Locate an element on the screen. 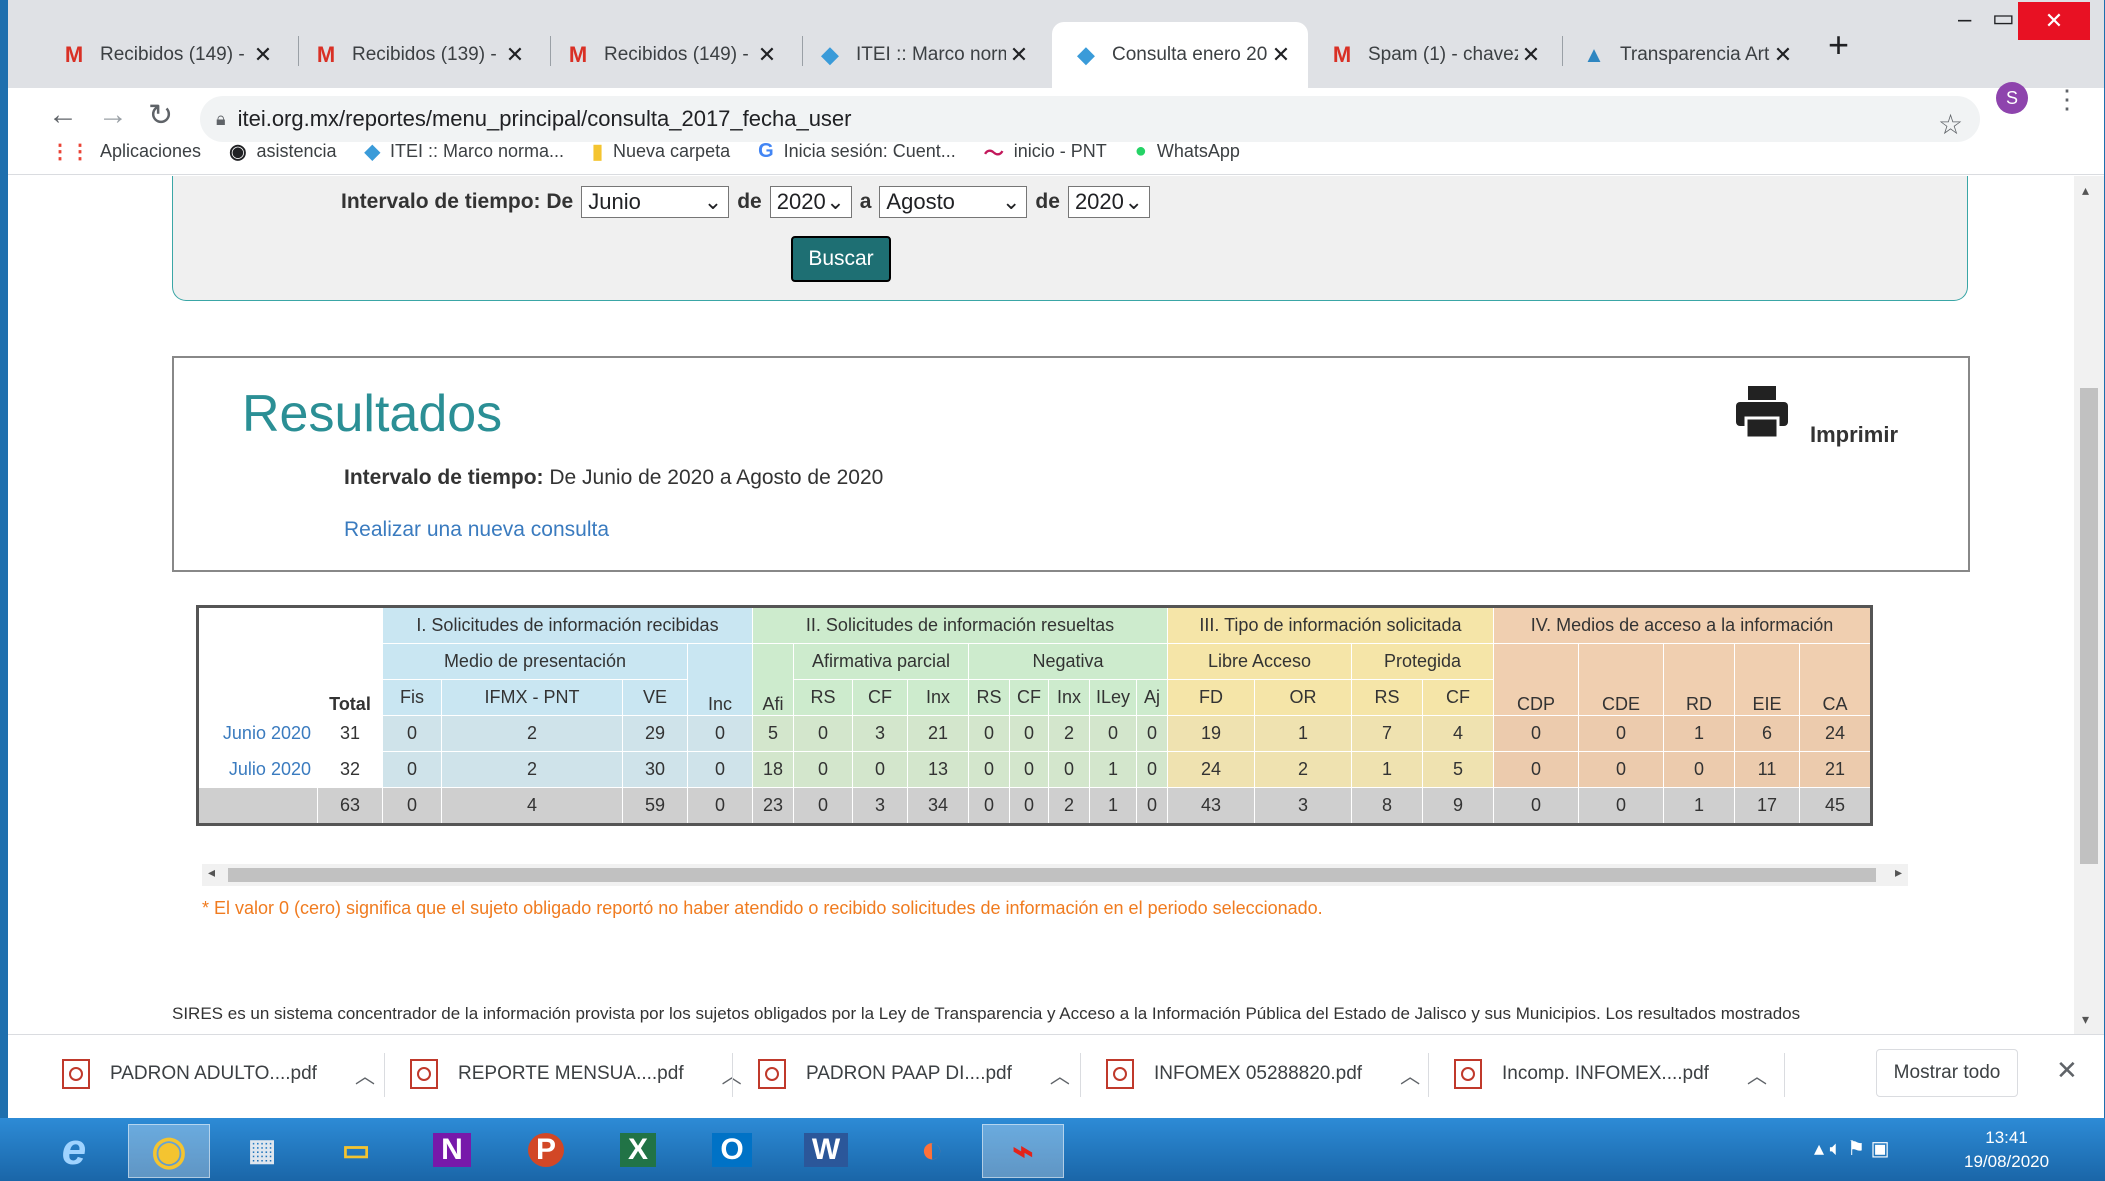 The width and height of the screenshot is (2105, 1181). printer-icon is located at coordinates (1762, 412).